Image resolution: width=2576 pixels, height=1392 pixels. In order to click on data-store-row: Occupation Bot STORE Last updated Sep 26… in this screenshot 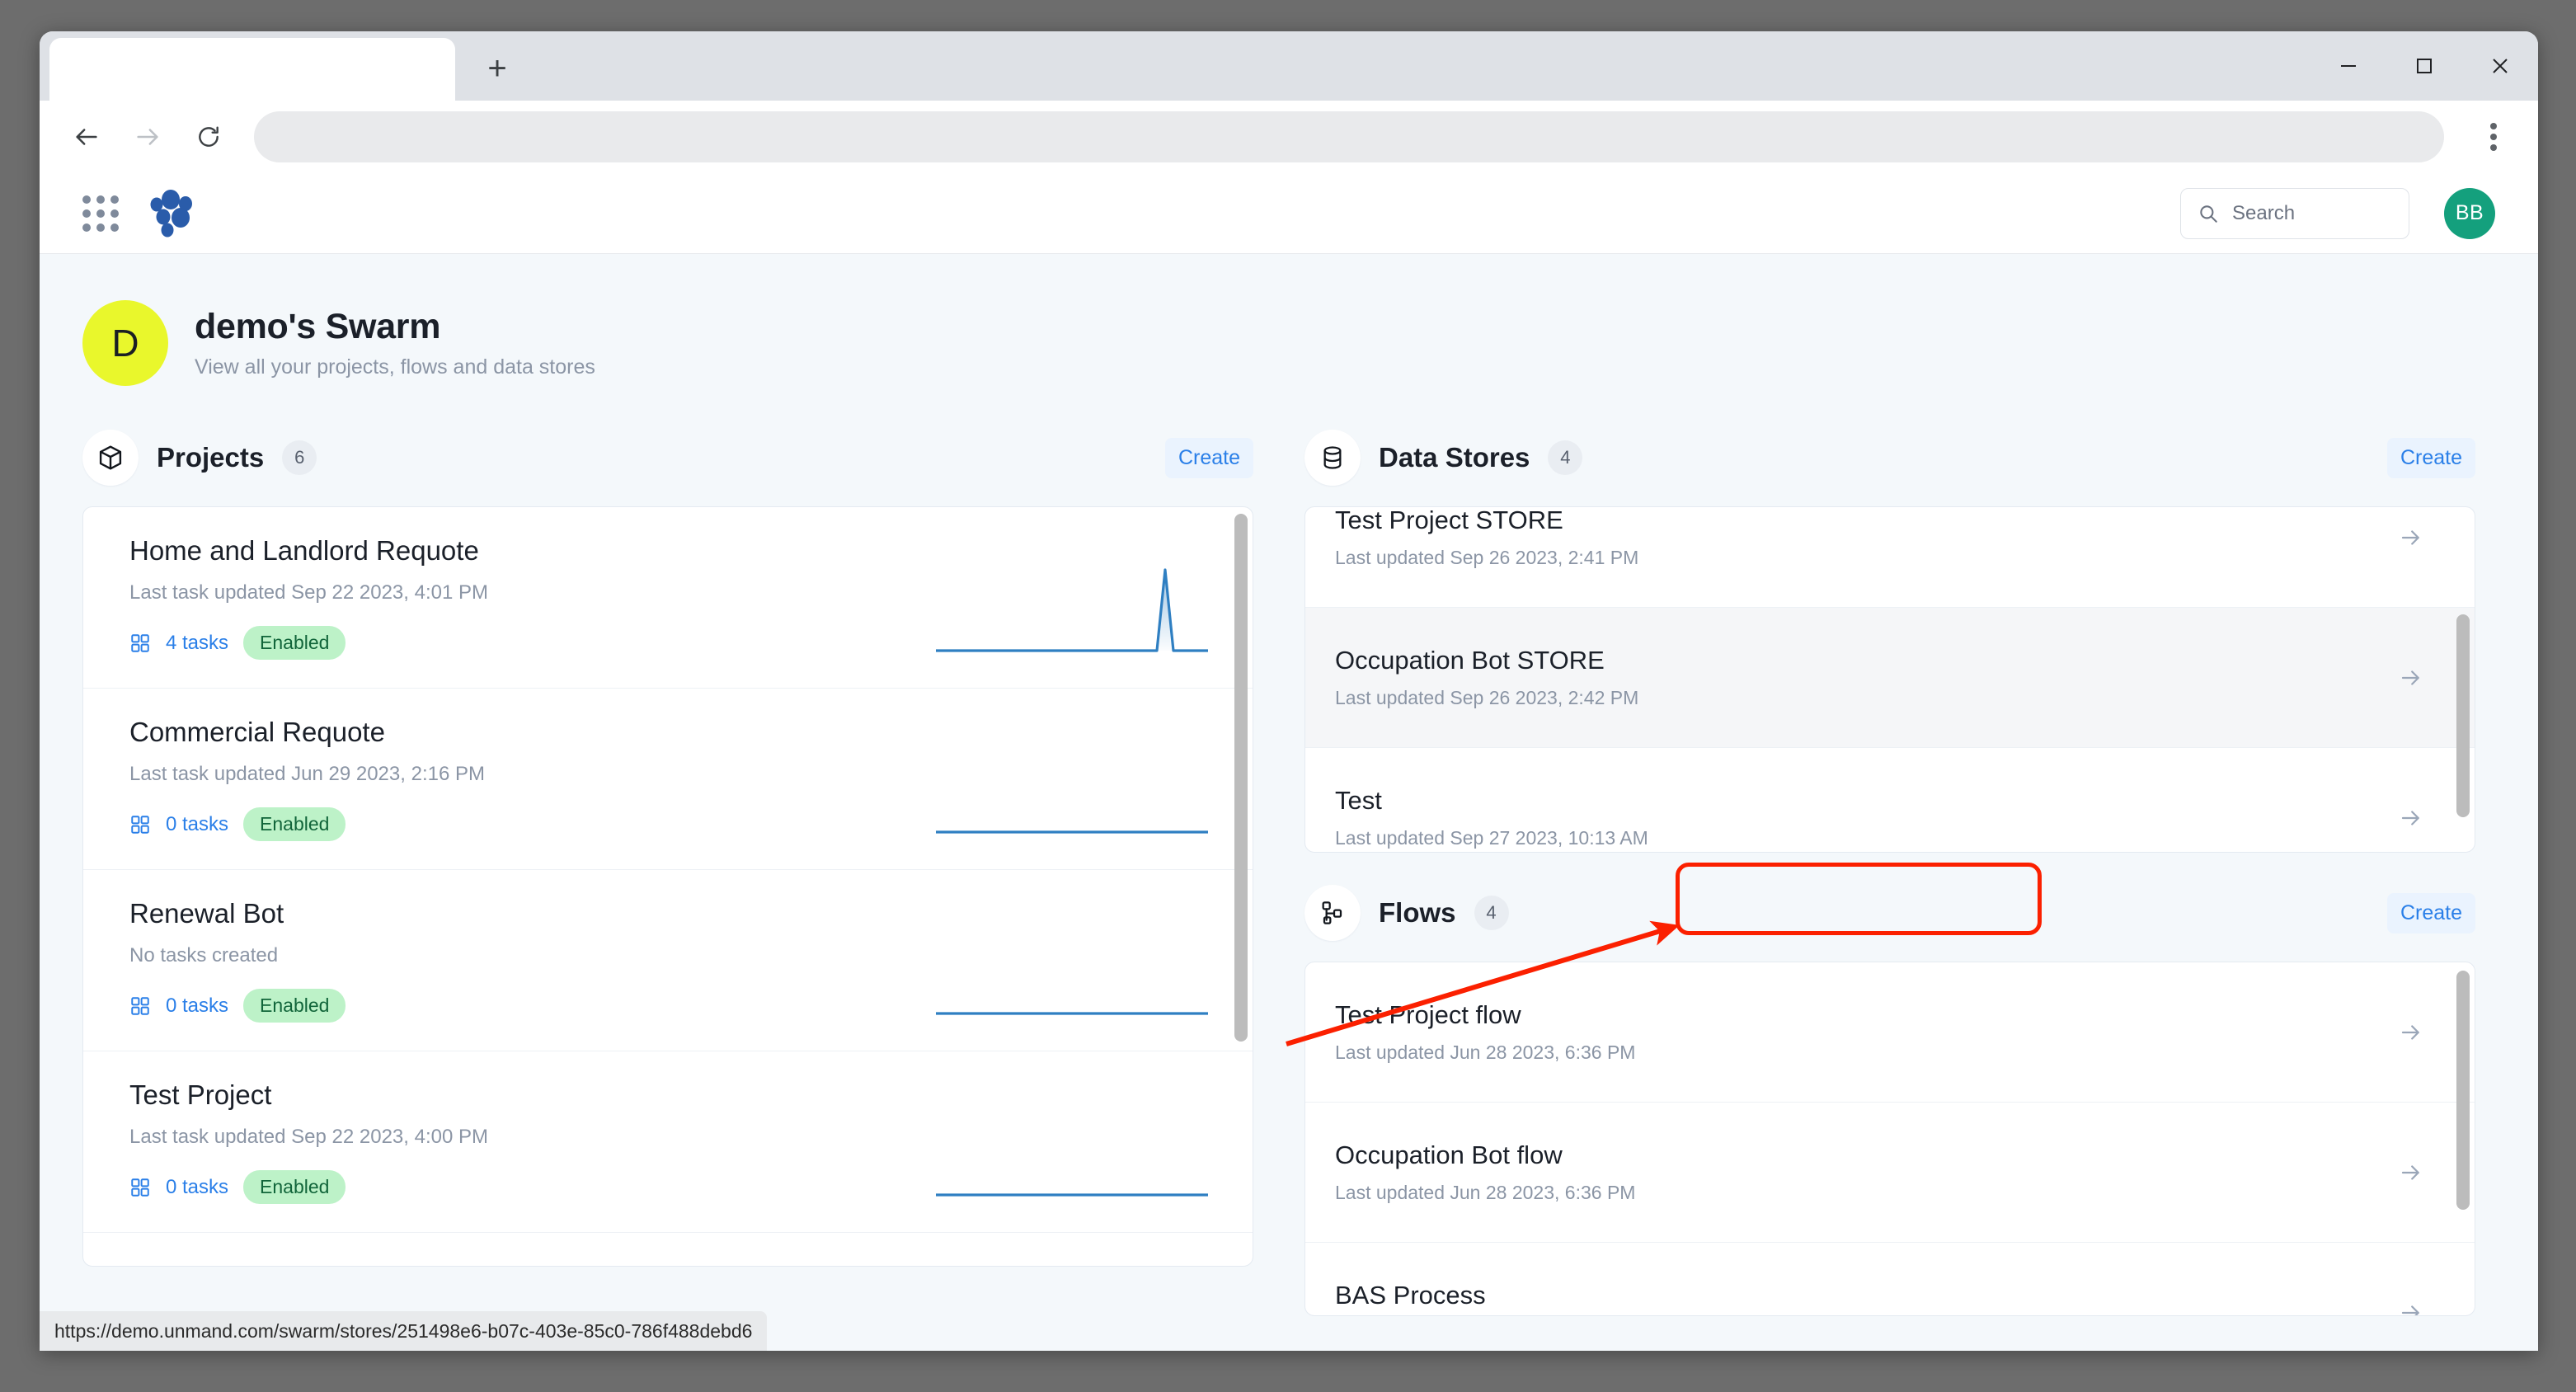, I will do `click(1890, 678)`.